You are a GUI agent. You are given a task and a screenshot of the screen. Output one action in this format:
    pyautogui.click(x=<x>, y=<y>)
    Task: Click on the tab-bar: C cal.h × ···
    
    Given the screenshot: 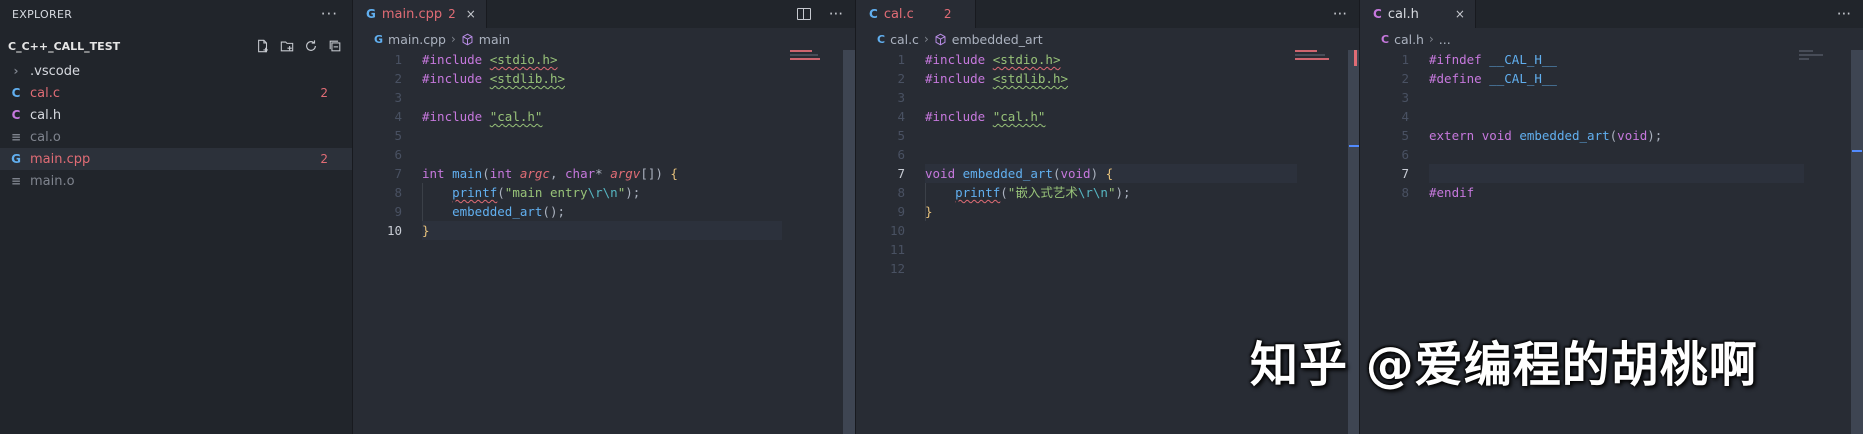 What is the action you would take?
    pyautogui.click(x=1612, y=14)
    